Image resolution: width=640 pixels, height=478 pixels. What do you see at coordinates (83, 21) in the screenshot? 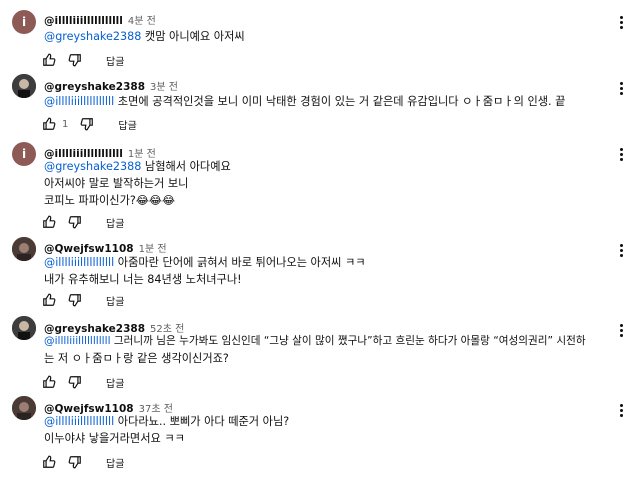
I see `comment-author: @illlliiilllllllllll` at bounding box center [83, 21].